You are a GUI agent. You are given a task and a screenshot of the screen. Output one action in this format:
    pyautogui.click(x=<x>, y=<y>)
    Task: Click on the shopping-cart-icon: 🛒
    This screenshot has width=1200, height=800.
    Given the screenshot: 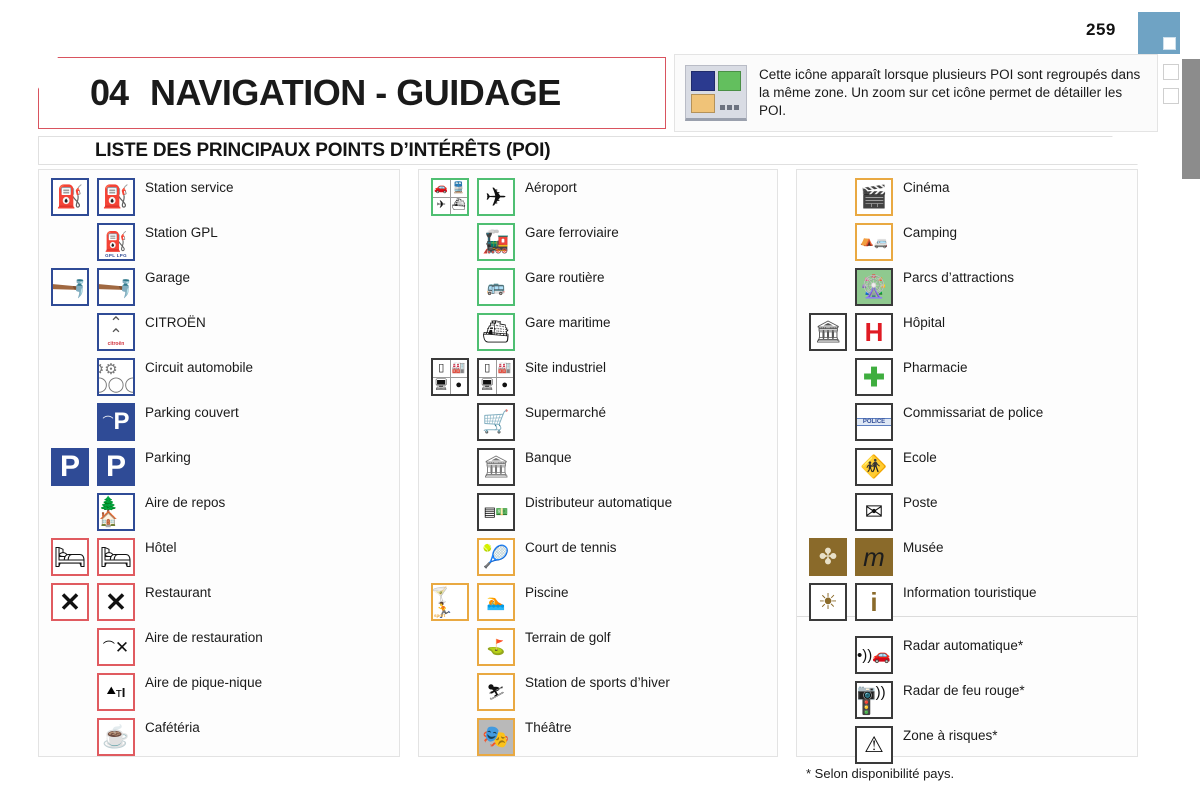 What is the action you would take?
    pyautogui.click(x=496, y=422)
    